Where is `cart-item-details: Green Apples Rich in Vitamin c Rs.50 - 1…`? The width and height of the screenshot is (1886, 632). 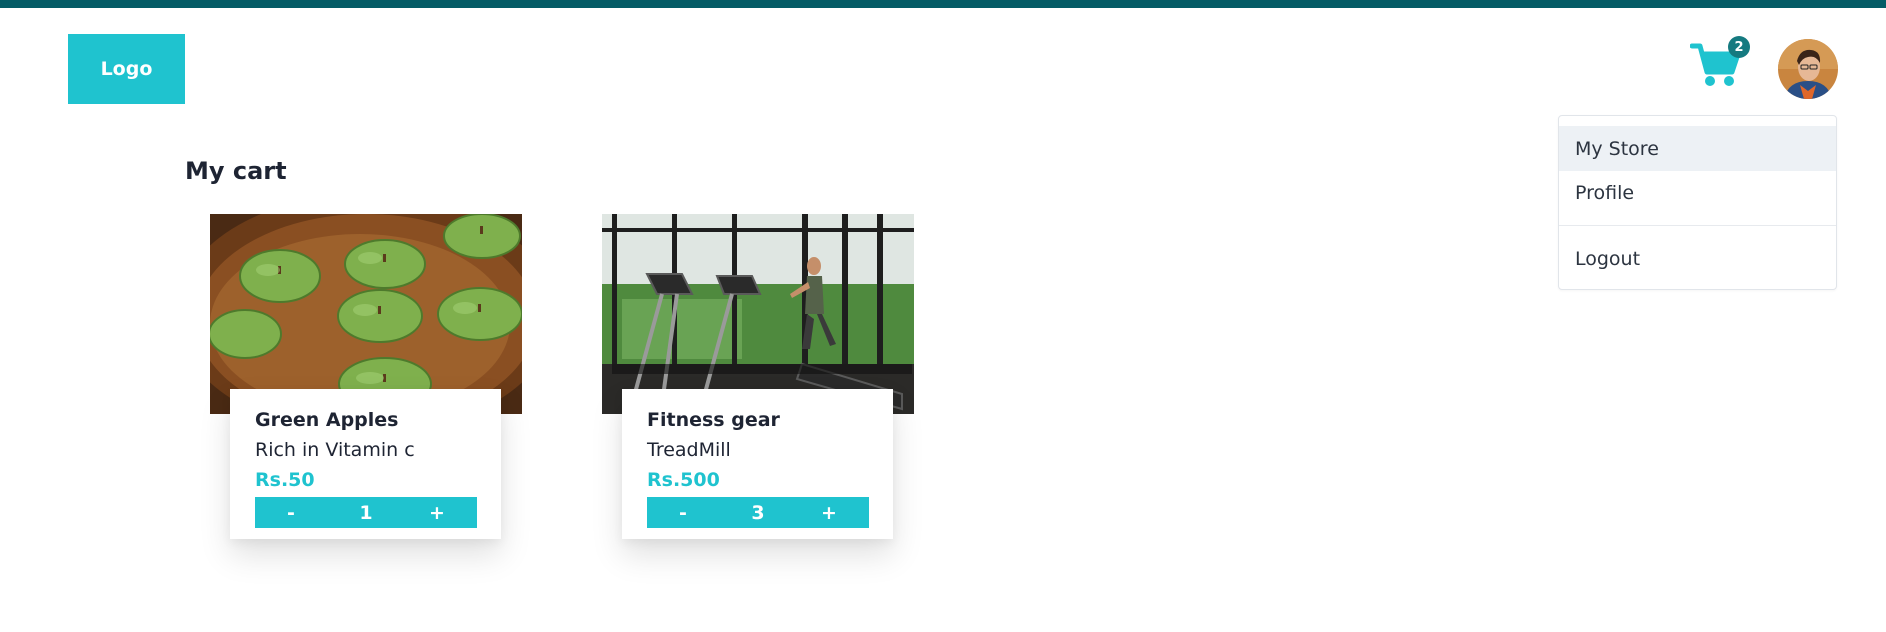 cart-item-details: Green Apples Rich in Vitamin c Rs.50 - 1… is located at coordinates (365, 464).